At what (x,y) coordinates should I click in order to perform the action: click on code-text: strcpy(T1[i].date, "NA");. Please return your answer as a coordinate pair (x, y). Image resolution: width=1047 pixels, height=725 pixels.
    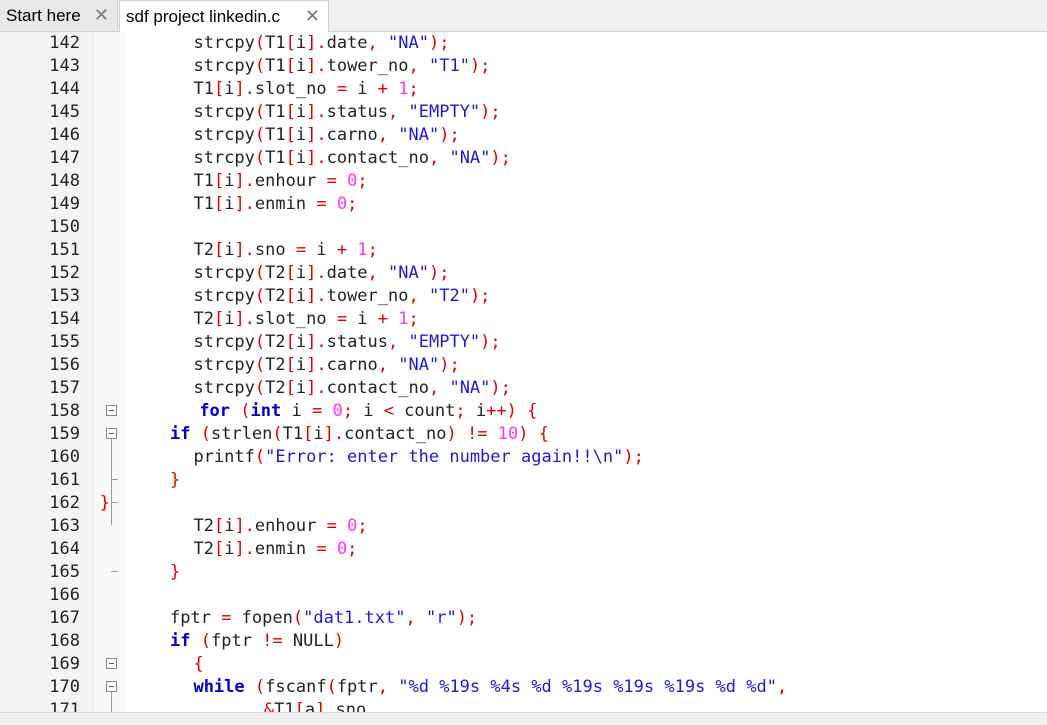
    Looking at the image, I should click on (321, 43).